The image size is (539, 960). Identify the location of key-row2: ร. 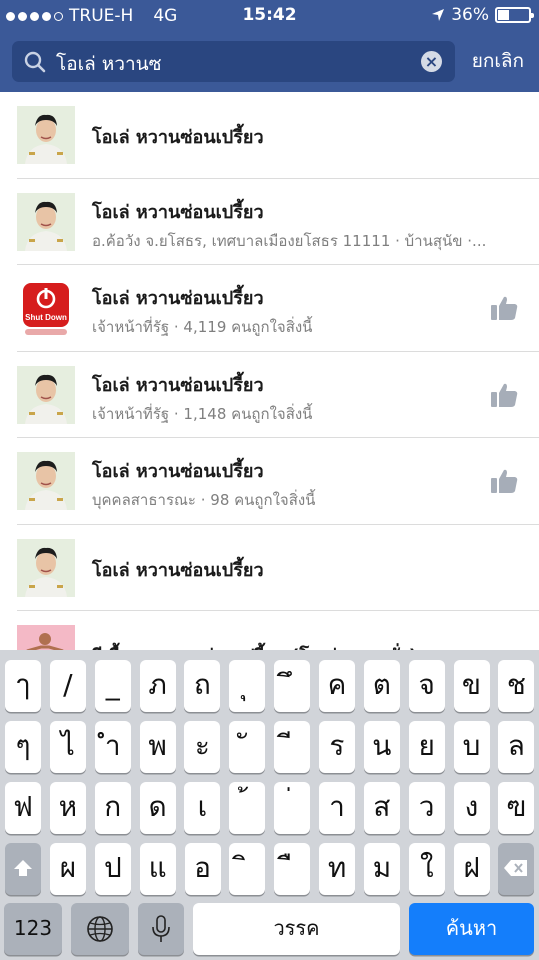
(336, 747).